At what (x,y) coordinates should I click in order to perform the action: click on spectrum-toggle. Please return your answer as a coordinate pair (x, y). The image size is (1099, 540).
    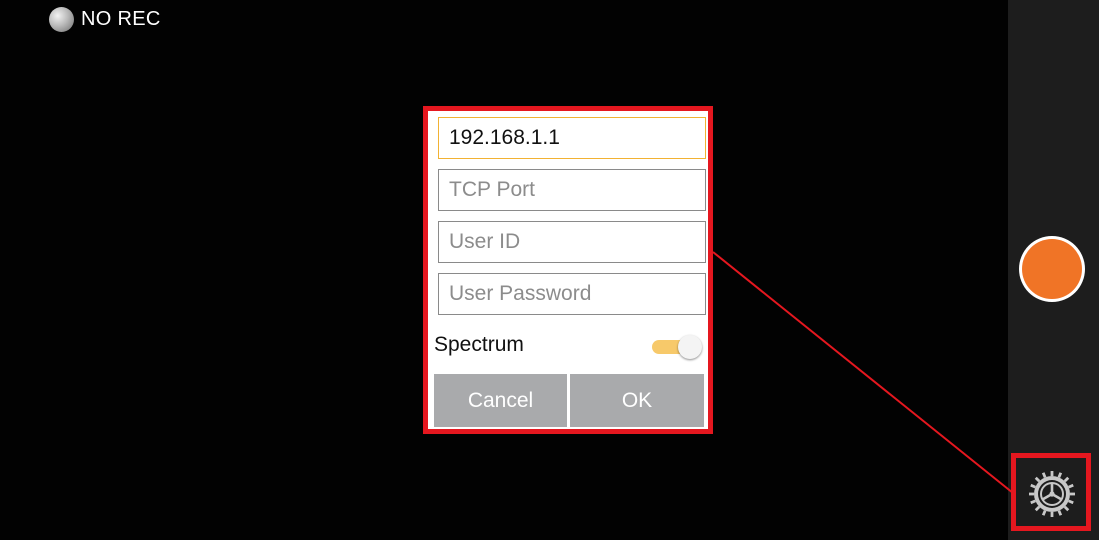
    Looking at the image, I should click on (677, 347).